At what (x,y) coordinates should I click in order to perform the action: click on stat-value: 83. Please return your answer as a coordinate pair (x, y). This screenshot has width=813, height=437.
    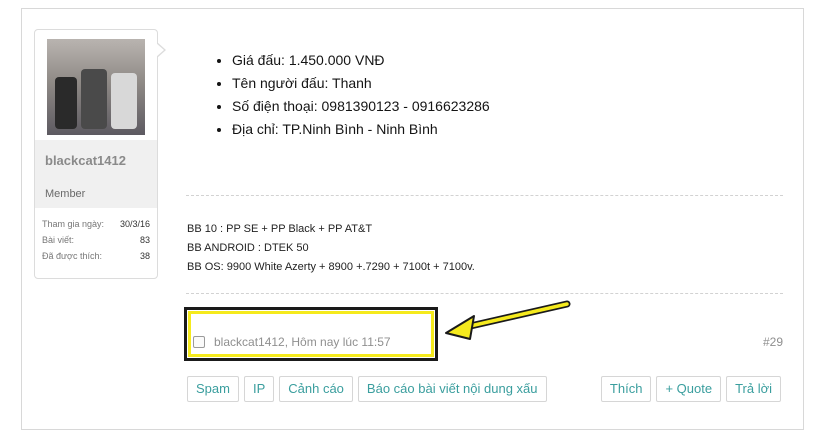
    Looking at the image, I should click on (144, 240).